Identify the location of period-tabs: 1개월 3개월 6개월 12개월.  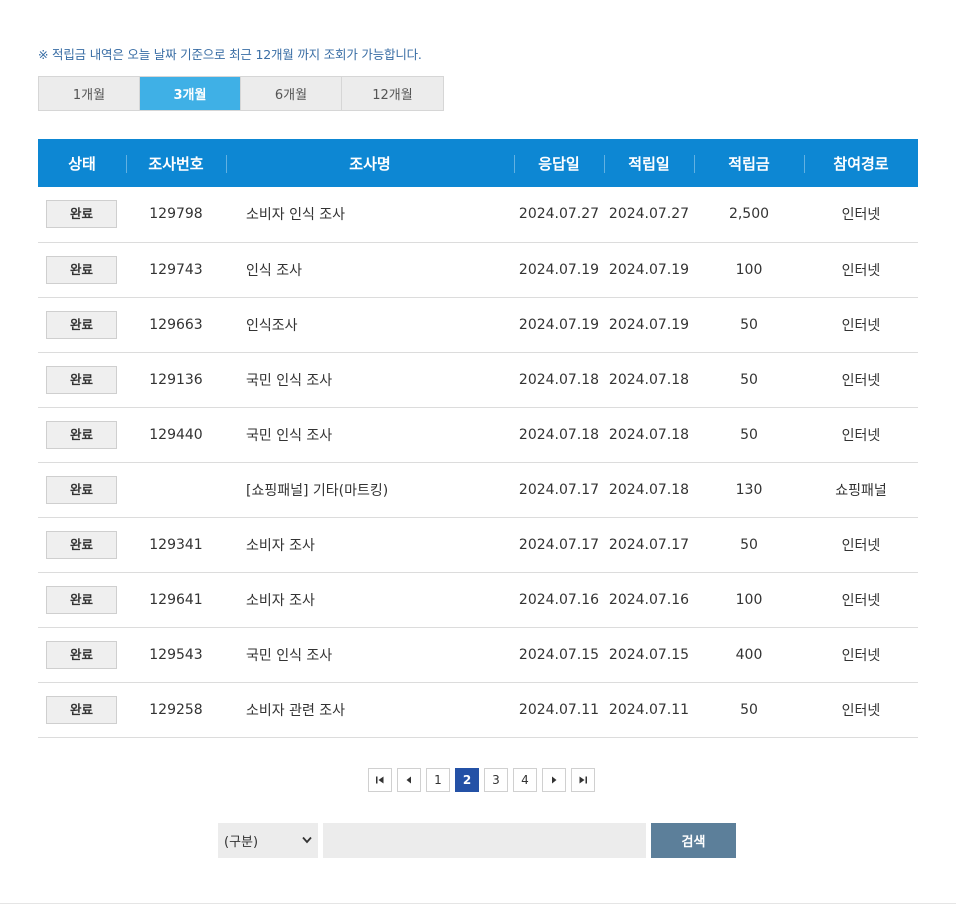
(241, 93).